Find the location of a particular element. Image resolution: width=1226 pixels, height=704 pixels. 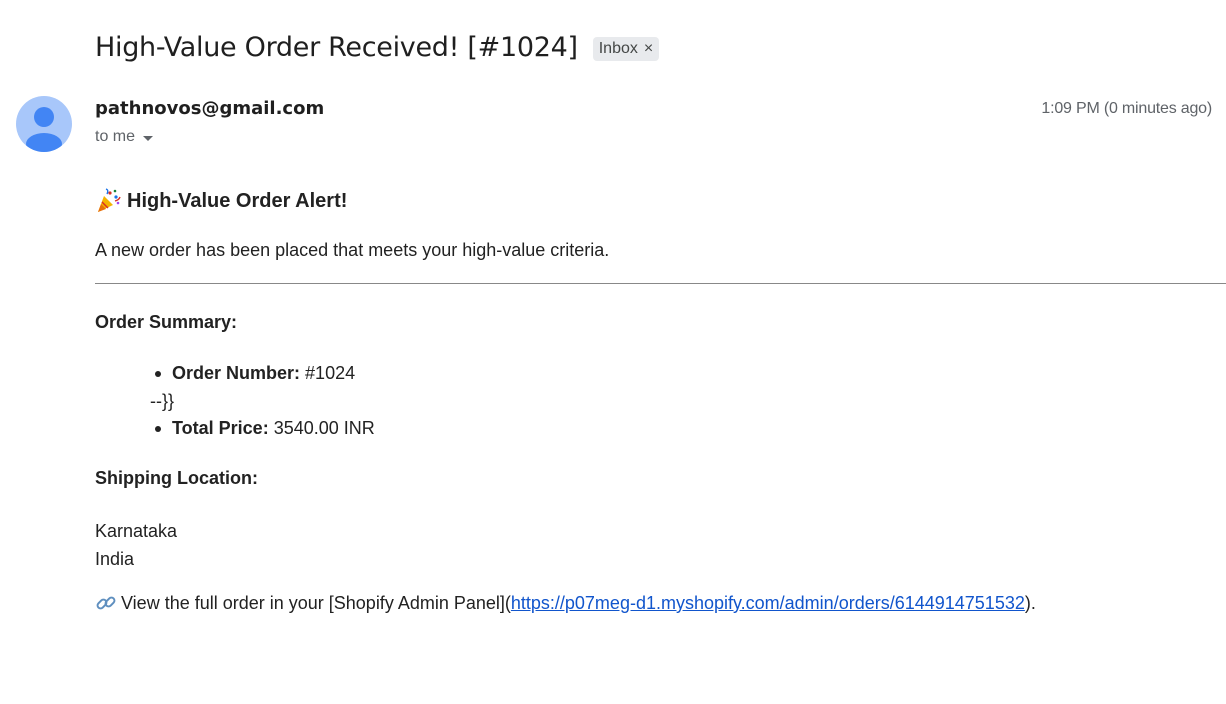

person-icon is located at coordinates (44, 129).